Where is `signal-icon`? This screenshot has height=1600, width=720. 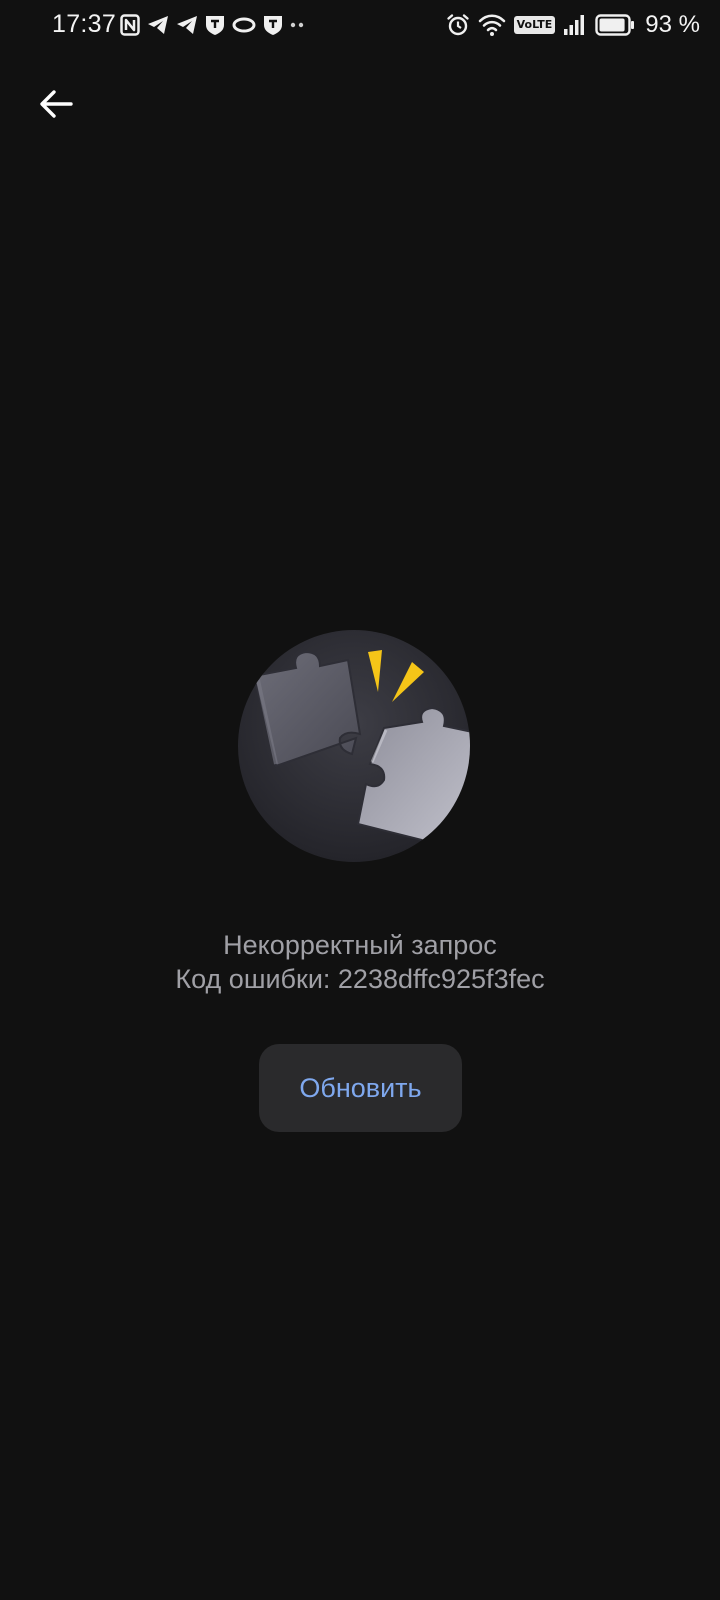
signal-icon is located at coordinates (574, 25).